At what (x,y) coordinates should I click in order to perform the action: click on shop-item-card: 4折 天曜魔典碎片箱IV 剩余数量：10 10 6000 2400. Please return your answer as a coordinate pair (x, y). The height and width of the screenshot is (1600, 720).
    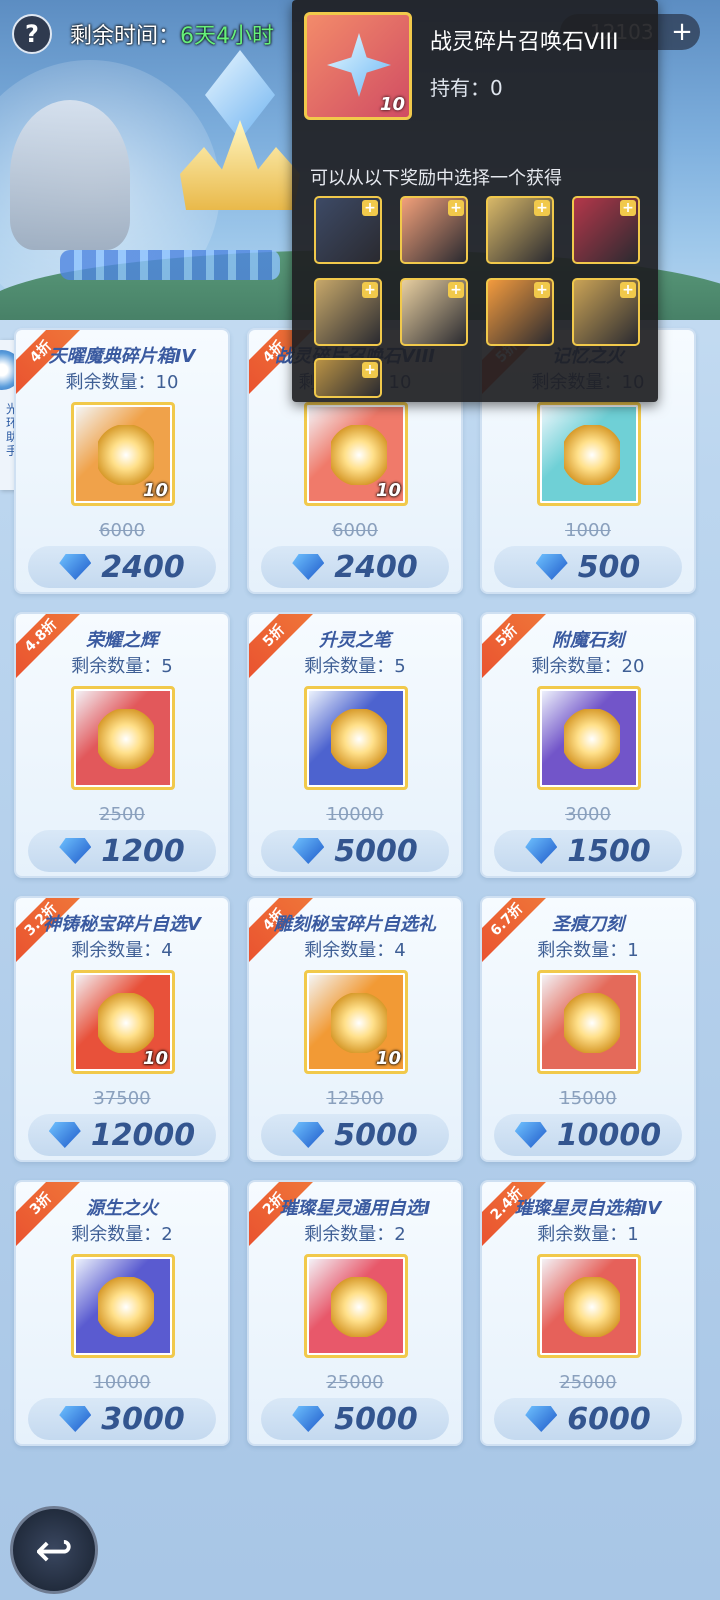
    Looking at the image, I should click on (122, 461).